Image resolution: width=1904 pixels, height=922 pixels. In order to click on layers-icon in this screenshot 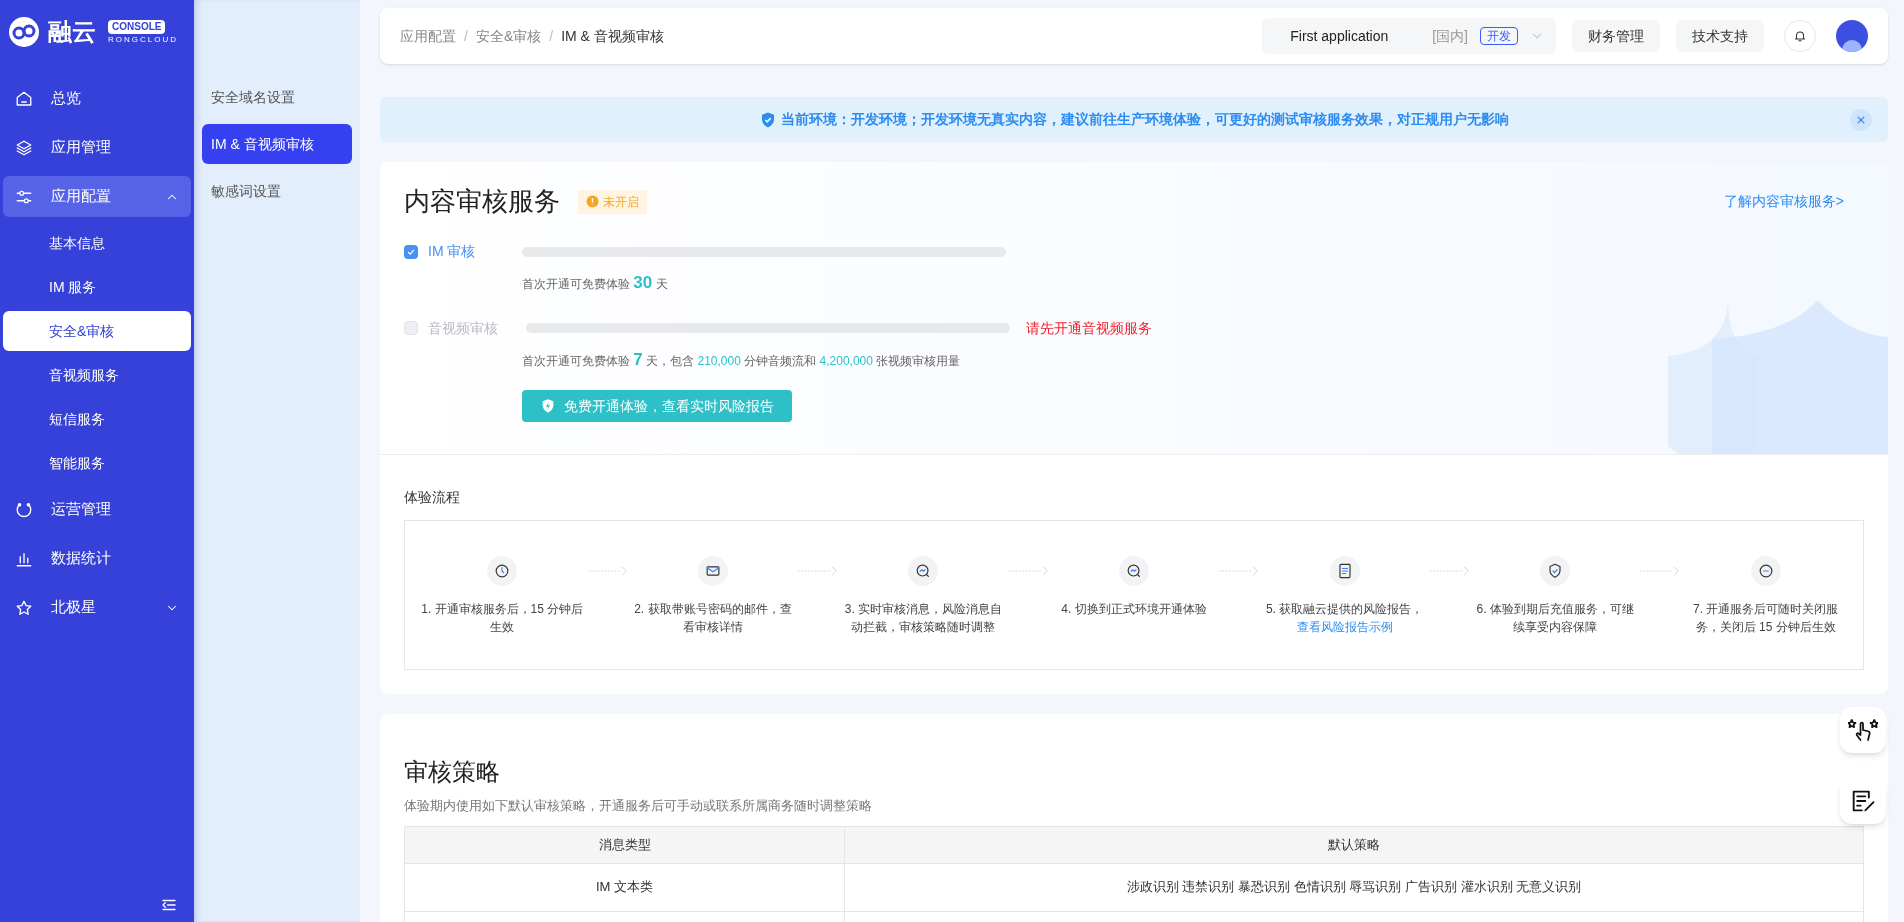, I will do `click(24, 147)`.